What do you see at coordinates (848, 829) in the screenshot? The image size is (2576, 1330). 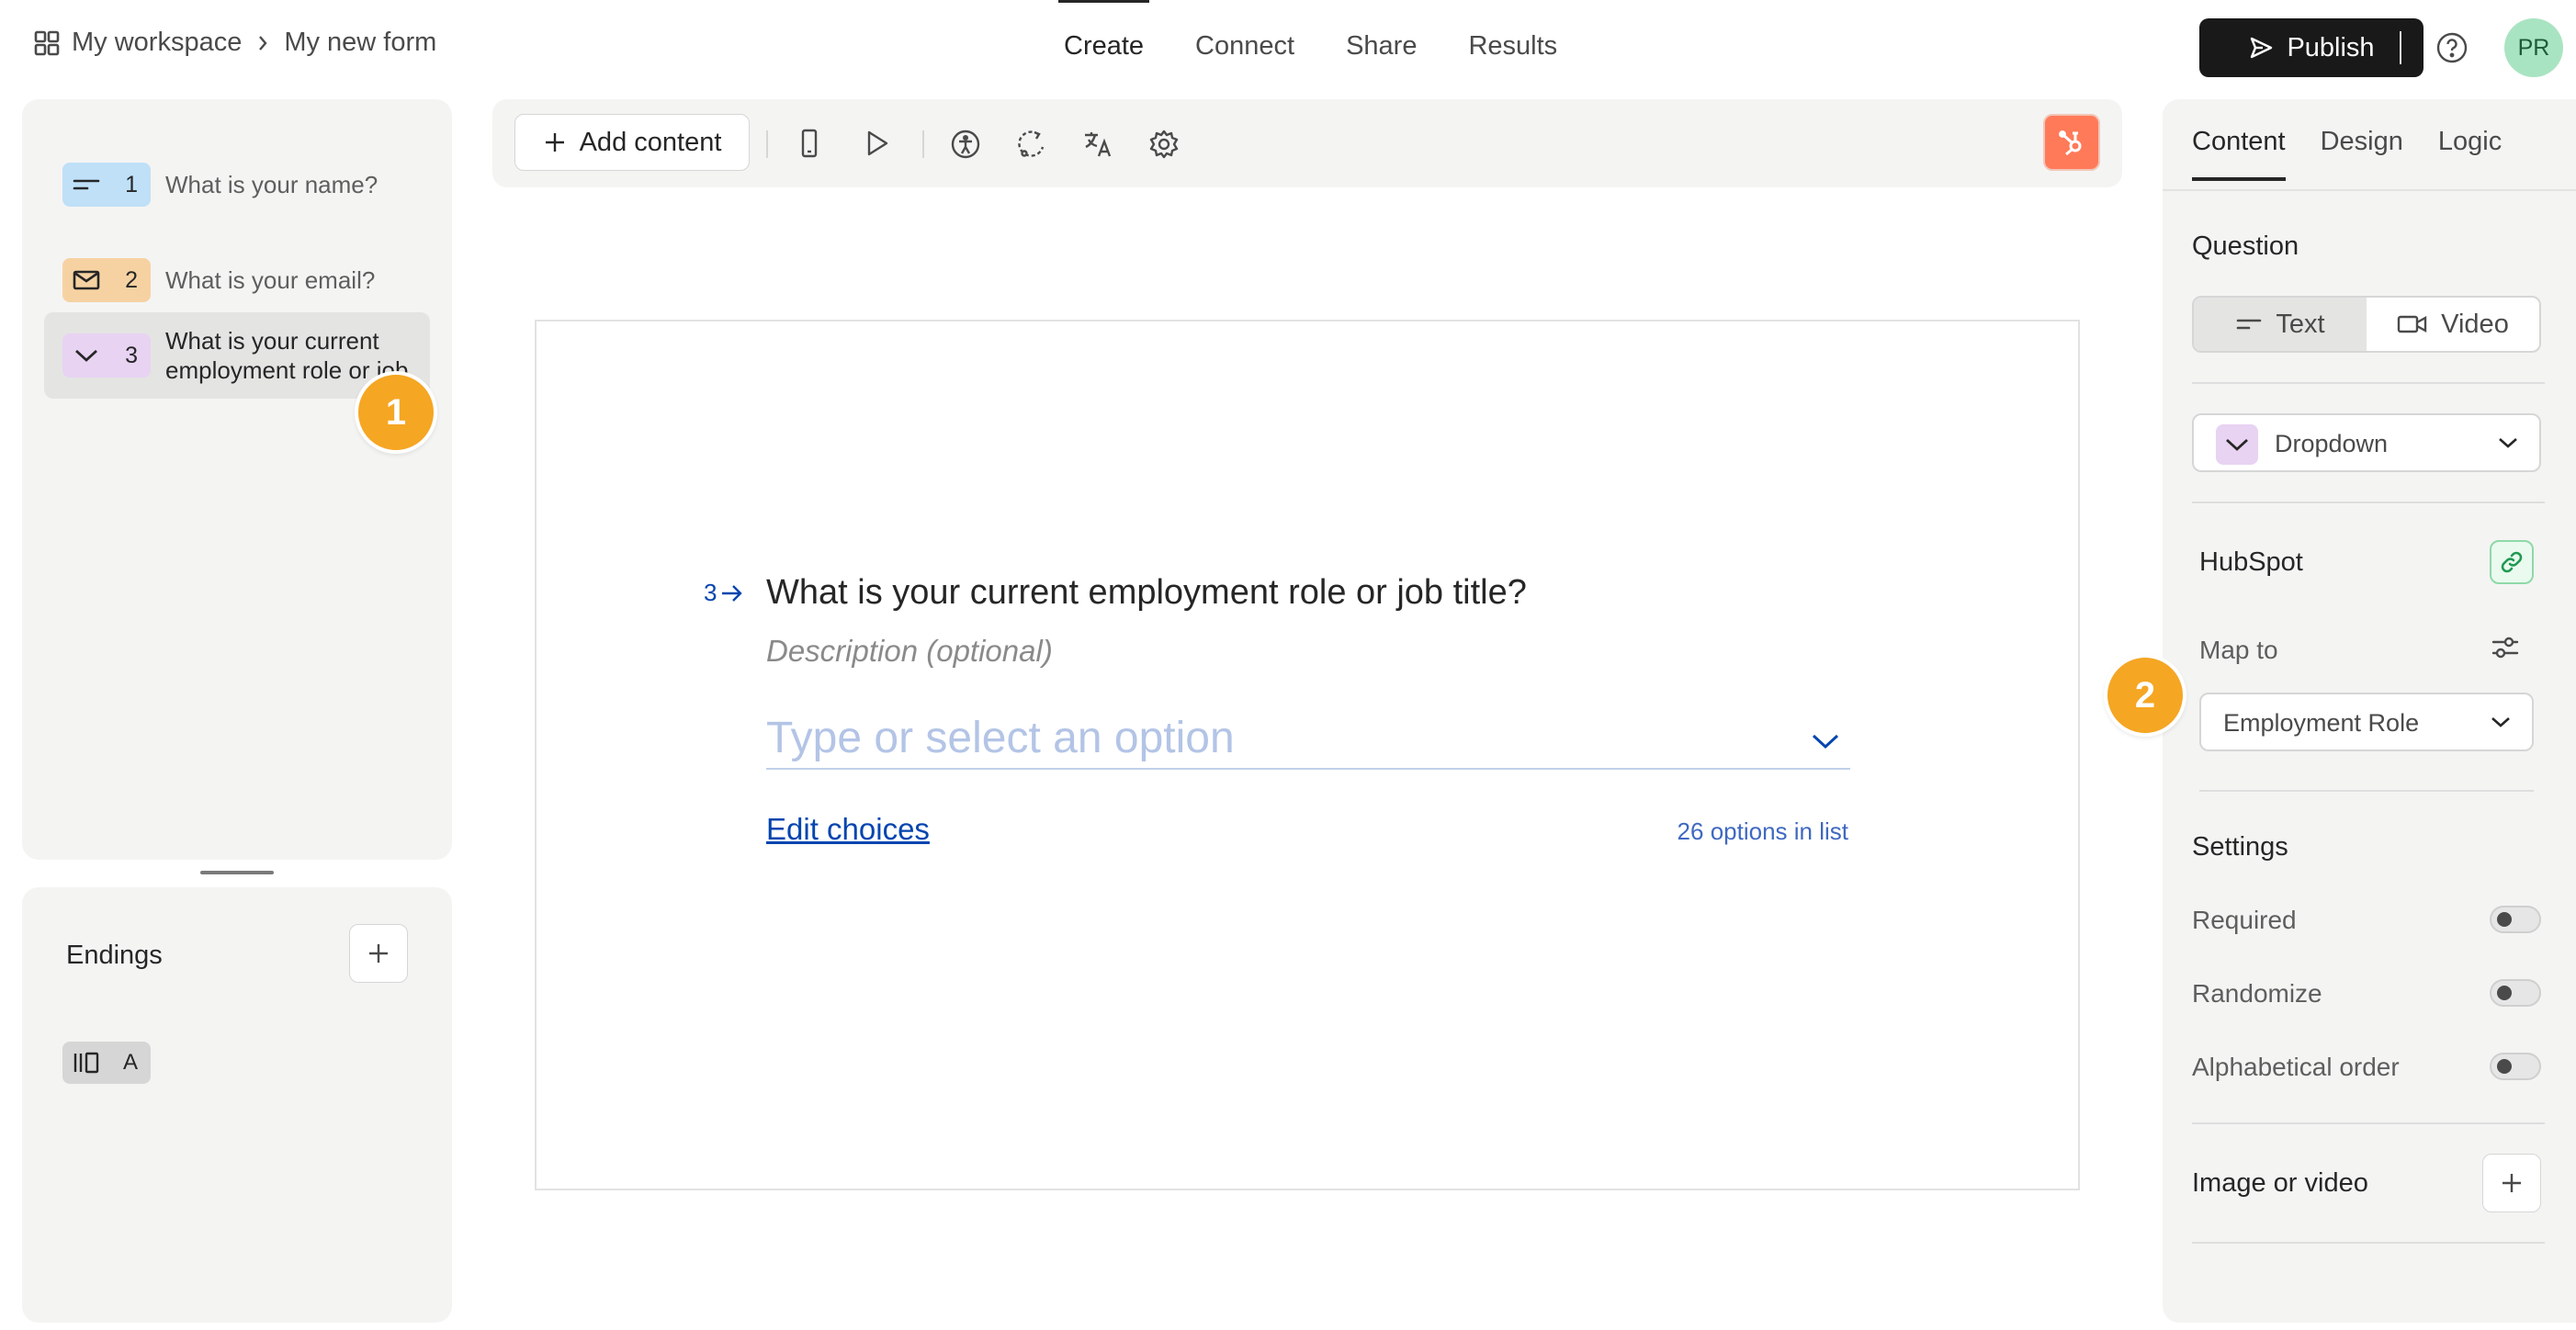 I see `edit-choices-link: Edit choices` at bounding box center [848, 829].